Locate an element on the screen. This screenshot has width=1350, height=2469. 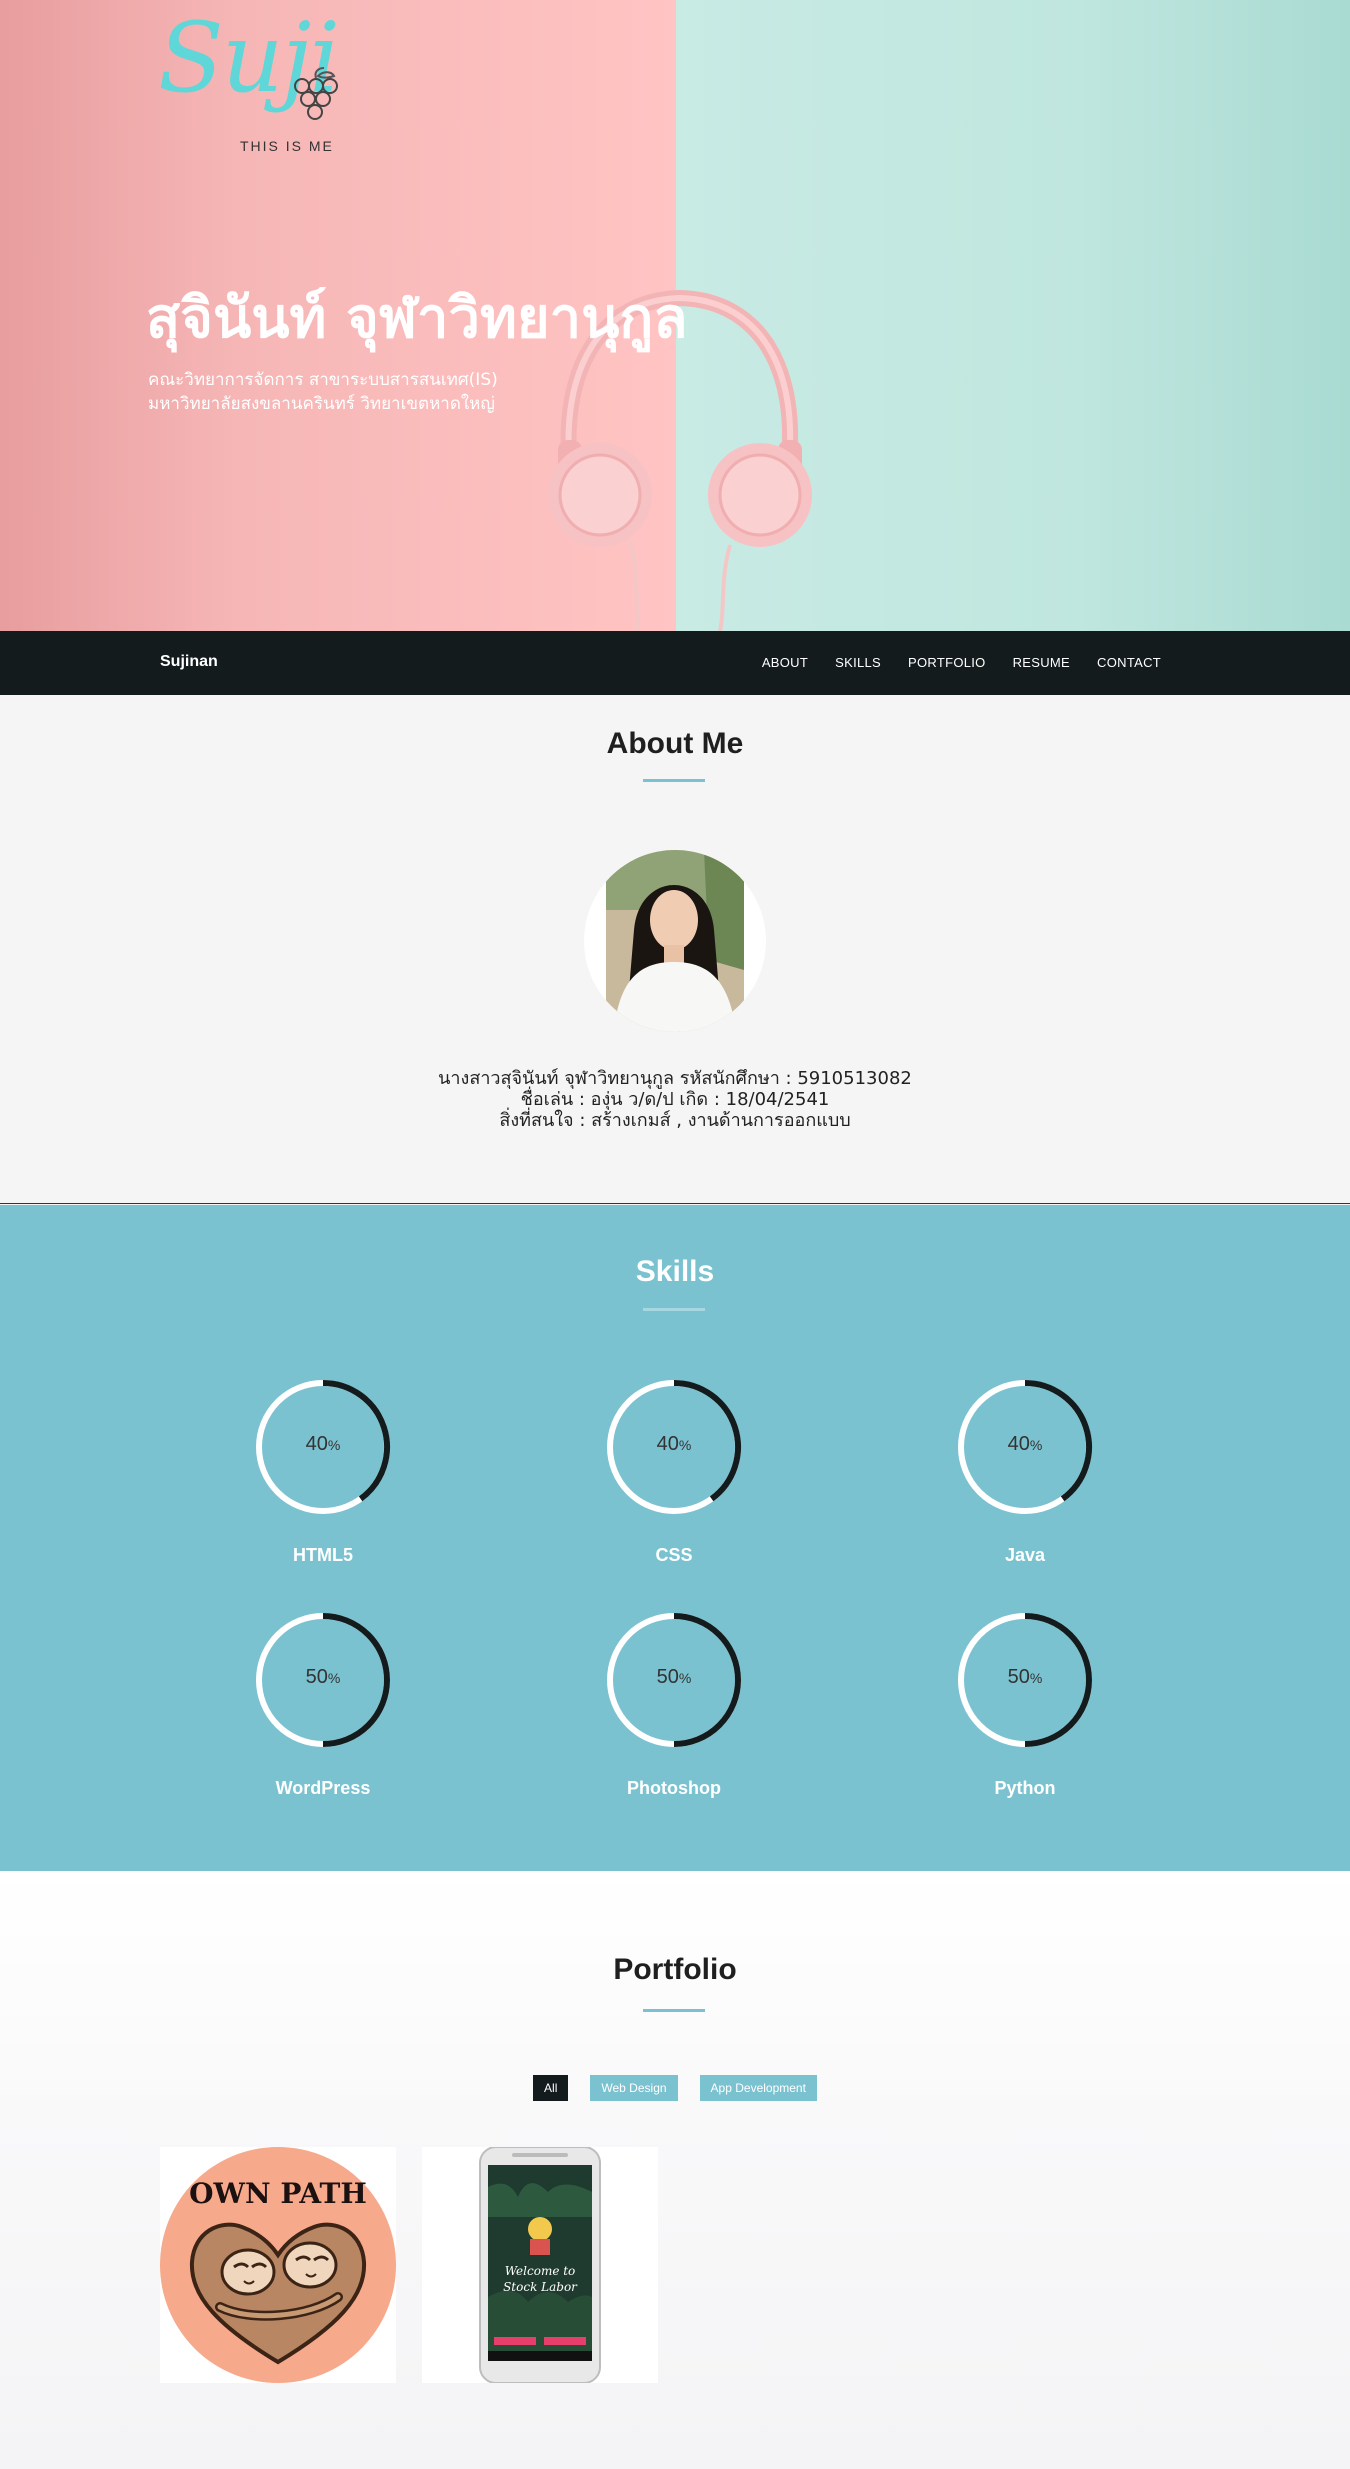
logo-tagline: THIS IS ME is located at coordinates (287, 146).